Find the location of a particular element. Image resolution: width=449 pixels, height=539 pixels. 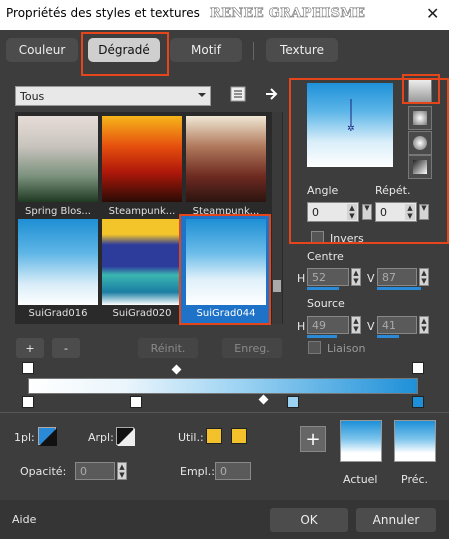

empl-field: 0 is located at coordinates (233, 471).